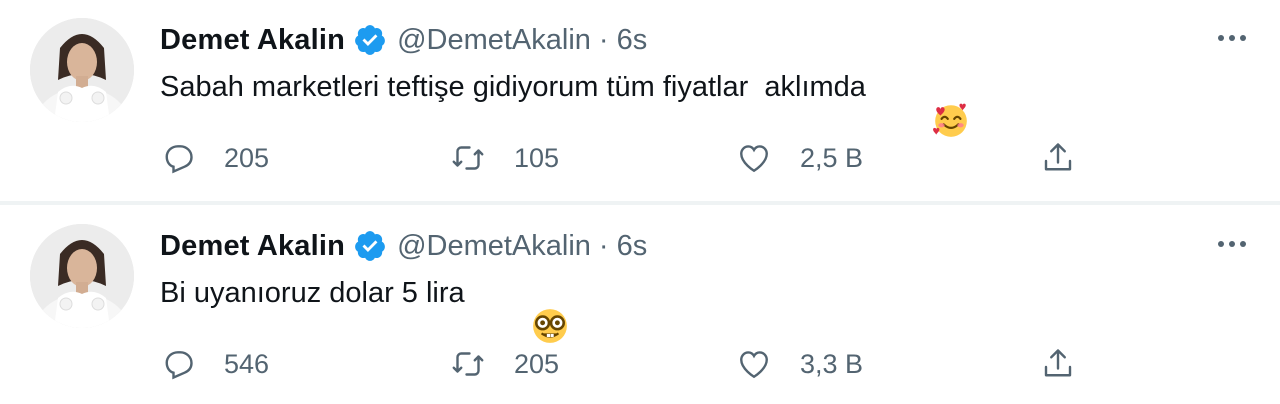 The height and width of the screenshot is (404, 1280). I want to click on tweet-divider, so click(640, 203).